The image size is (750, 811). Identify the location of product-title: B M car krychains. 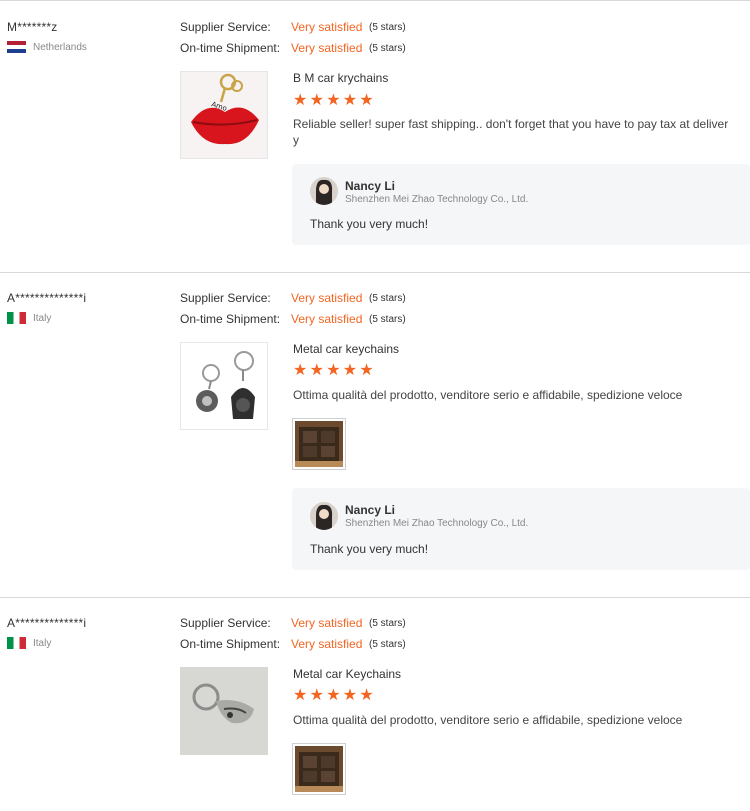
(340, 78).